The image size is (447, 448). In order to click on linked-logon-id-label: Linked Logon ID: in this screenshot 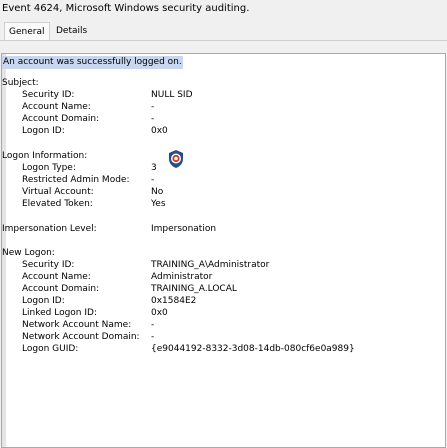, I will do `click(59, 313)`.